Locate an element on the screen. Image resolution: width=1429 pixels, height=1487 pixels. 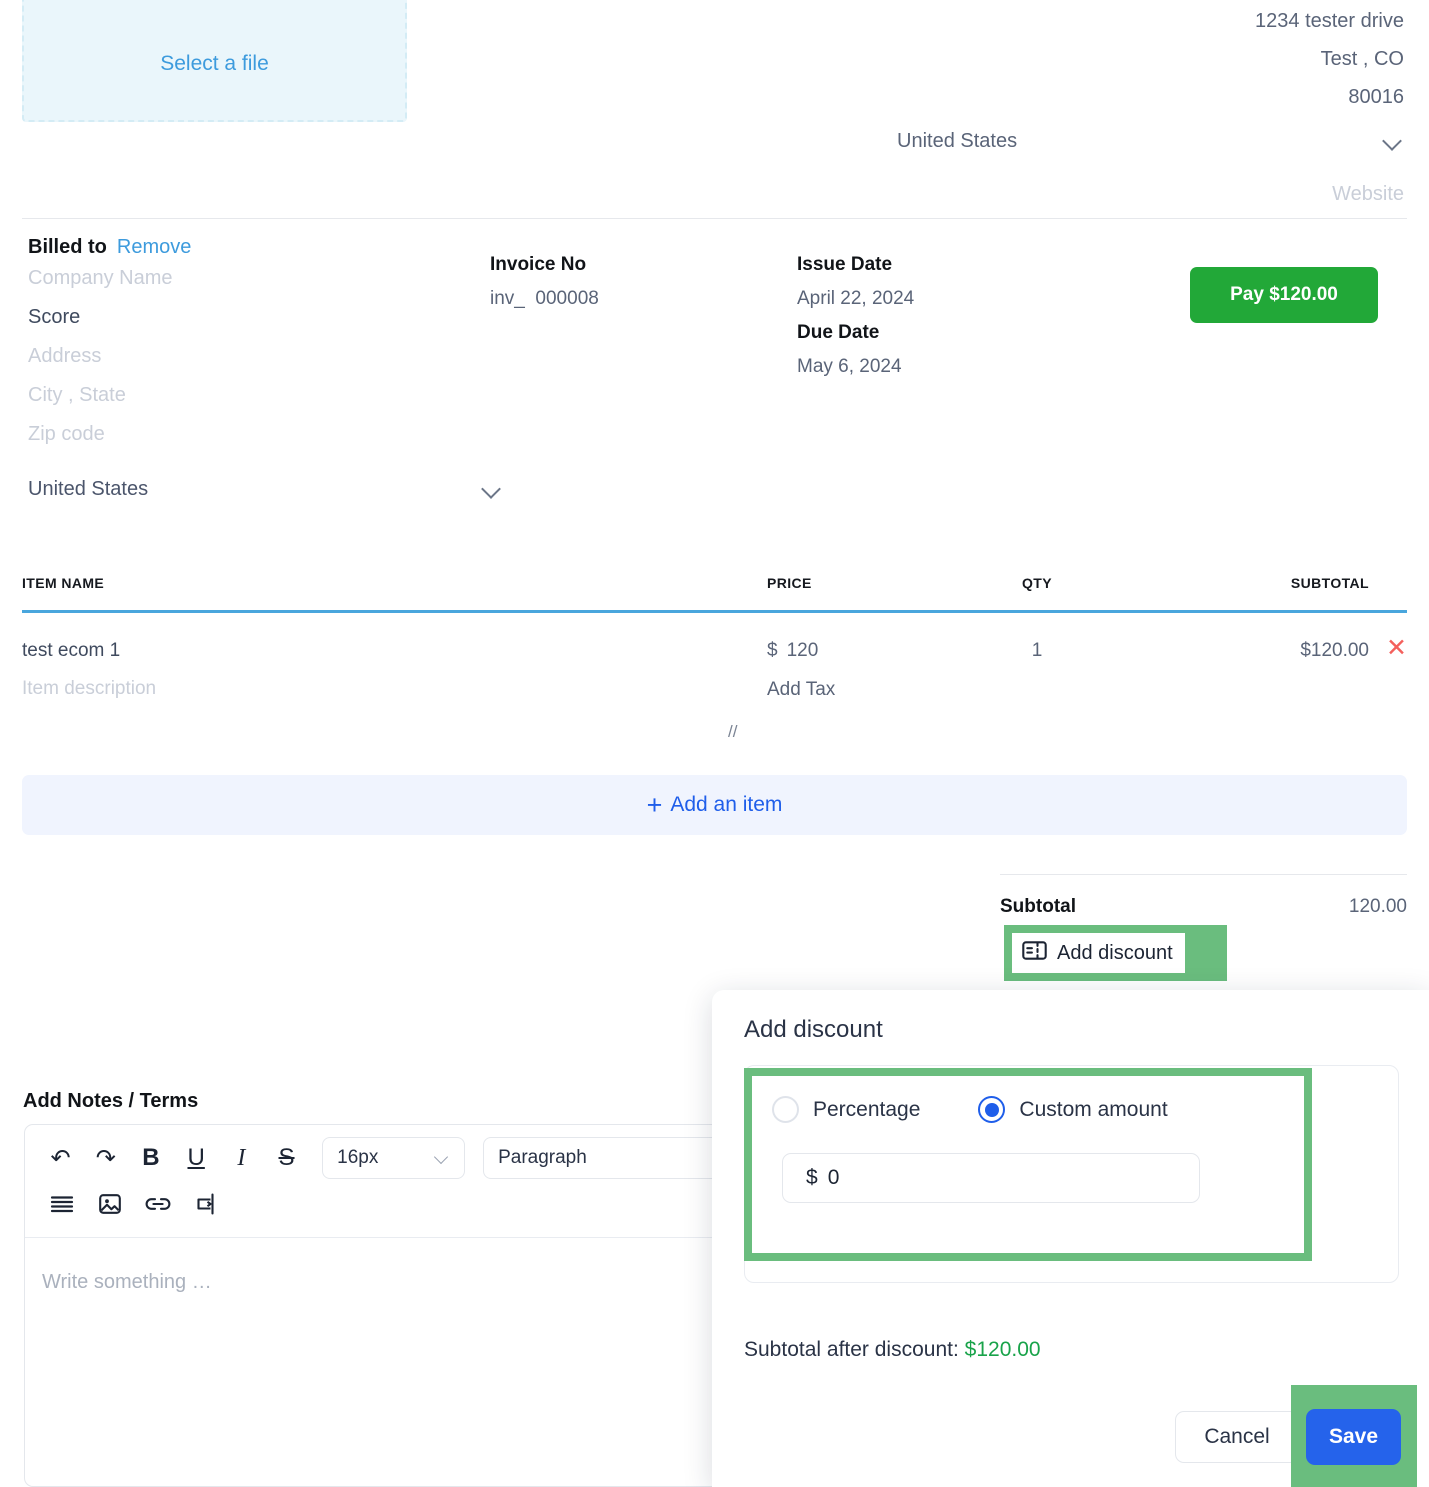
item-subtotal-cell: $120.00 is located at coordinates (1267, 670).